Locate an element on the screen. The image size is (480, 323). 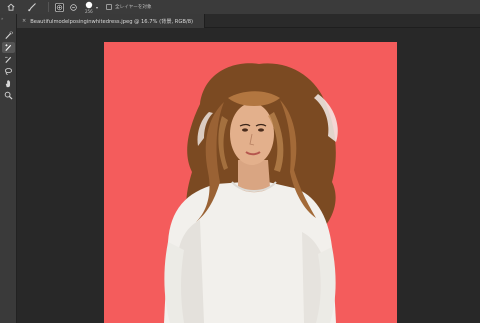
separator is located at coordinates (48, 7).